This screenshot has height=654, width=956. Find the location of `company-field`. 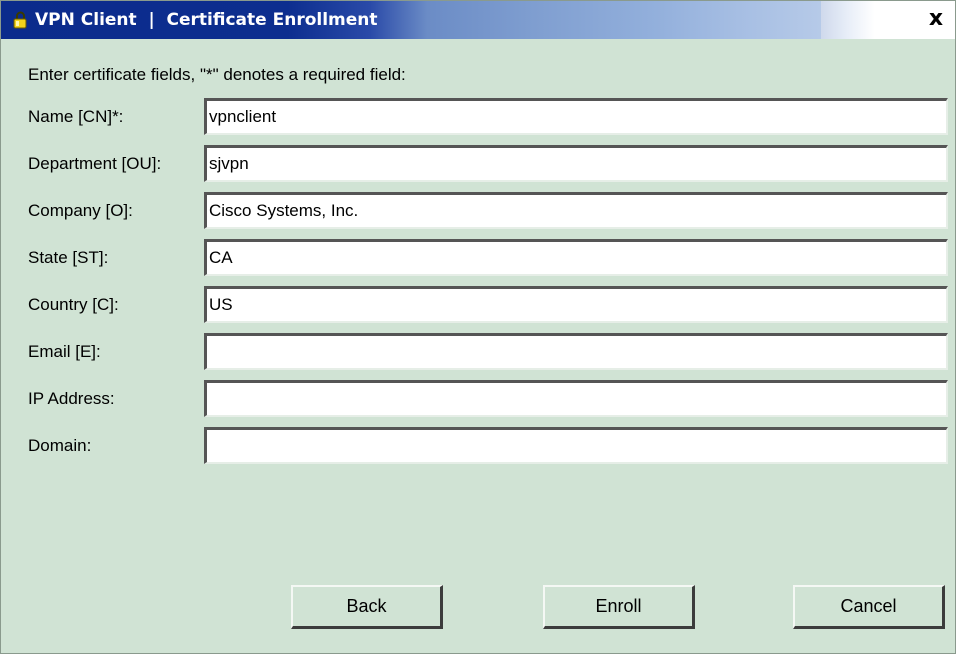

company-field is located at coordinates (576, 210).